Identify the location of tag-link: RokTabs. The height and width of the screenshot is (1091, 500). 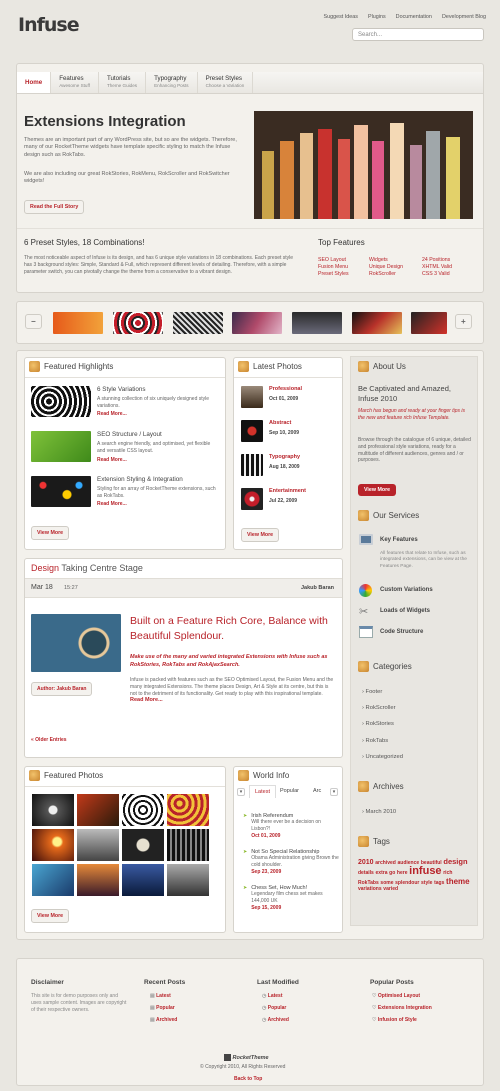
(368, 883).